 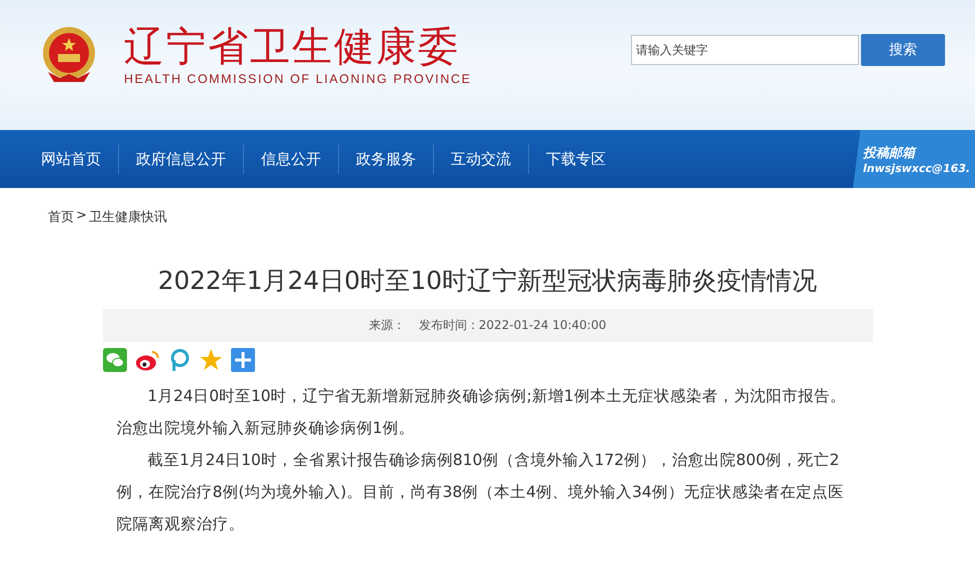 I want to click on mailbox-title: 投稿邮箱, so click(x=890, y=153).